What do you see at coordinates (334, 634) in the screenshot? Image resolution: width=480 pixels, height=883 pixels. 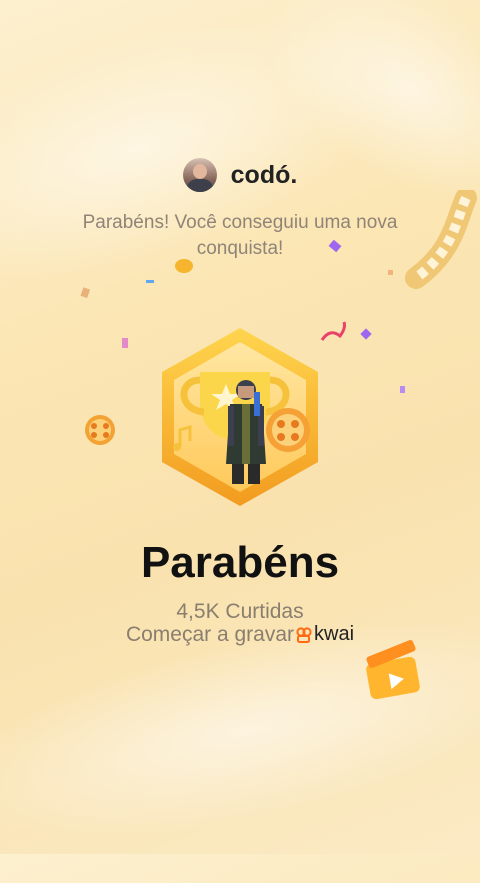 I see `kwai-brand-text: kwai` at bounding box center [334, 634].